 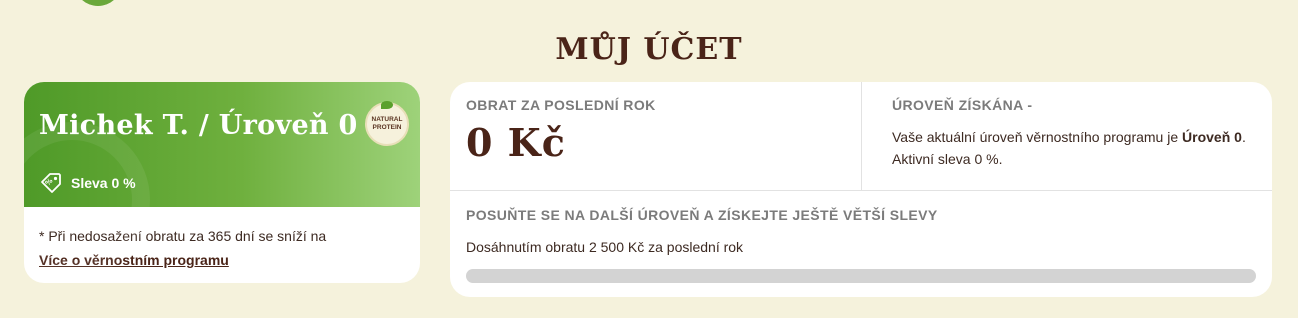 I want to click on brand-logo-icon, so click(x=98, y=3).